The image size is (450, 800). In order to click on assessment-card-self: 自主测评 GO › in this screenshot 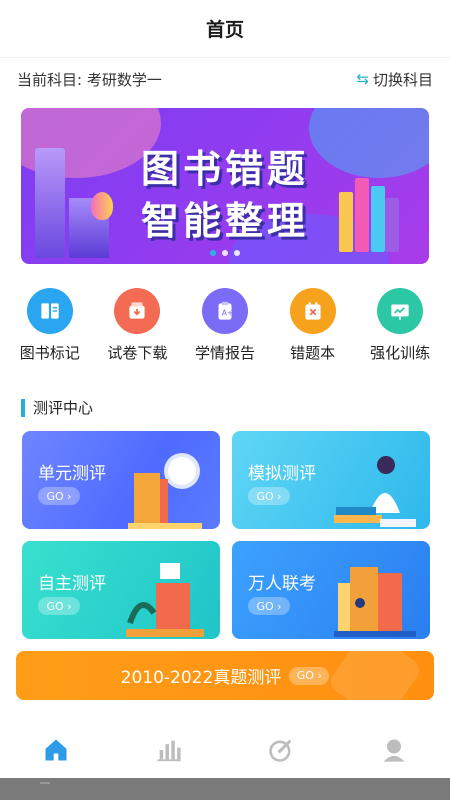, I will do `click(121, 590)`.